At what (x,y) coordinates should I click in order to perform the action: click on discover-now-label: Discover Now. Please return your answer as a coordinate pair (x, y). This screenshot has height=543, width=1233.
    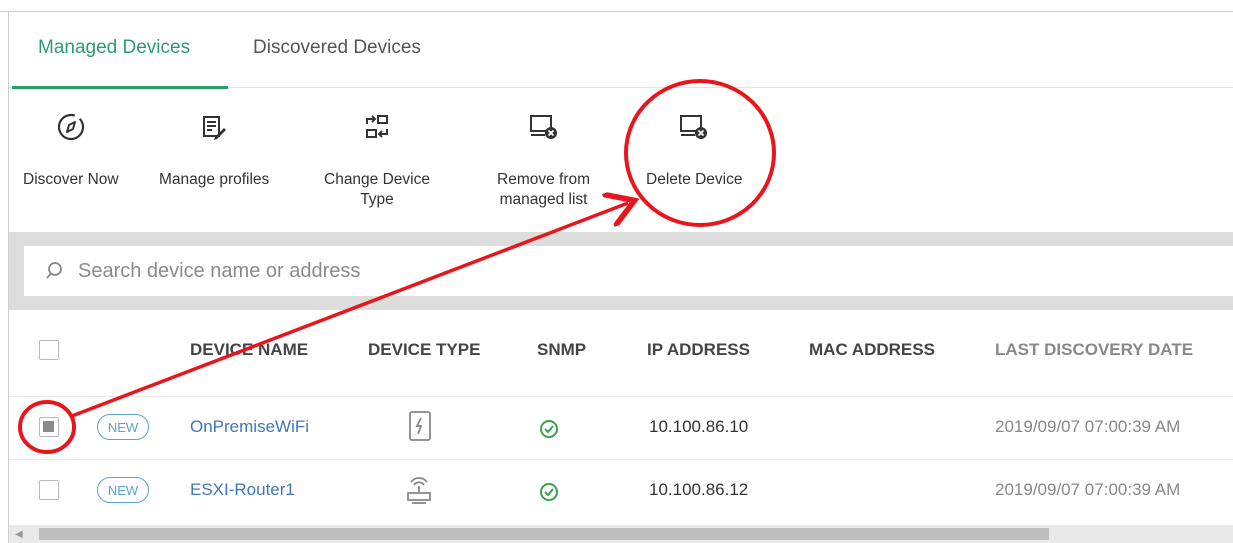
    Looking at the image, I should click on (71, 179).